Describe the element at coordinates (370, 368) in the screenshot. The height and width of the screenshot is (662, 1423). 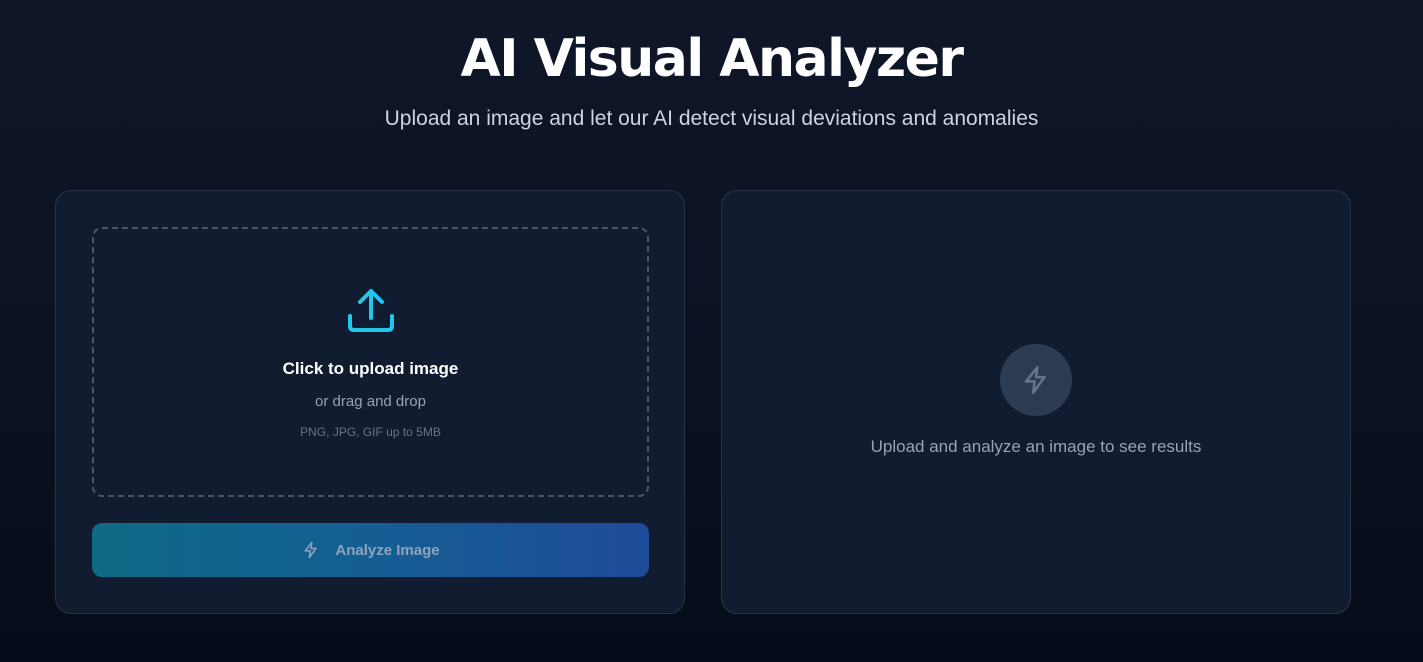
I see `upload-title: Click to upload image` at that location.